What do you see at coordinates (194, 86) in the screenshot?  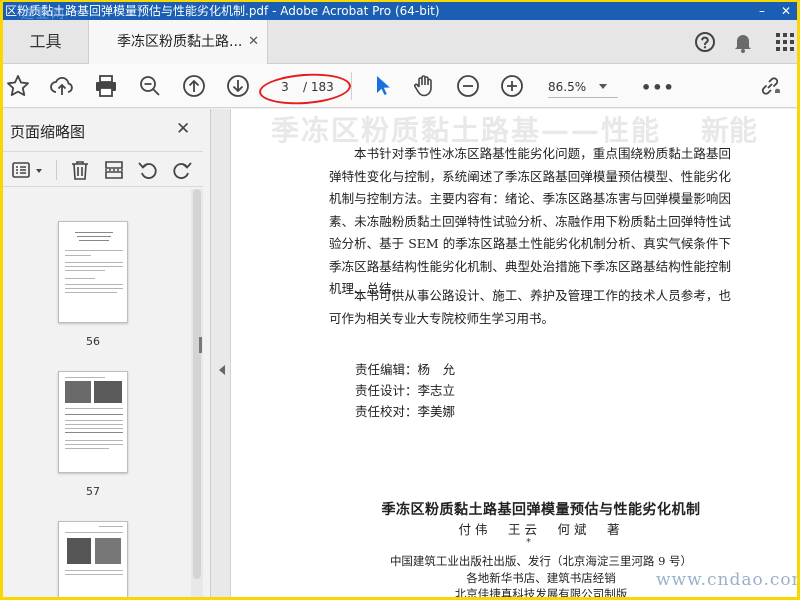 I see `previous-page-icon` at bounding box center [194, 86].